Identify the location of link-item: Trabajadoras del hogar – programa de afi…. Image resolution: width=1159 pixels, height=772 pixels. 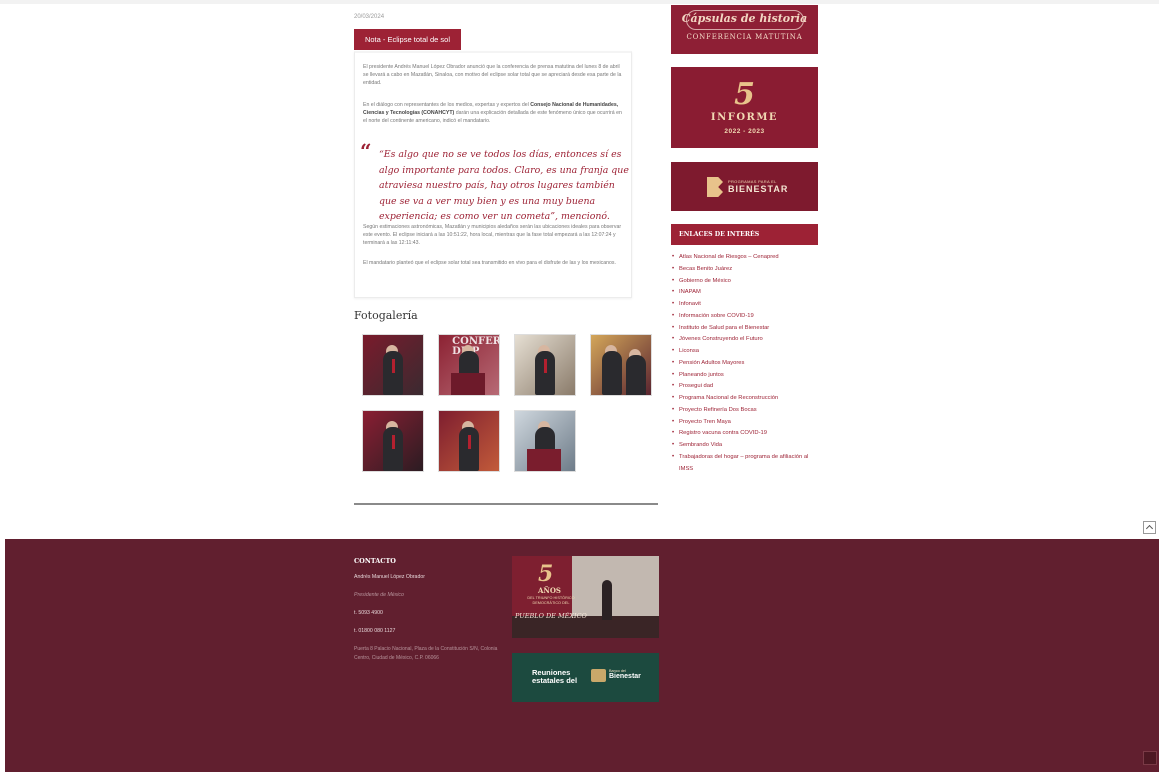
(746, 464).